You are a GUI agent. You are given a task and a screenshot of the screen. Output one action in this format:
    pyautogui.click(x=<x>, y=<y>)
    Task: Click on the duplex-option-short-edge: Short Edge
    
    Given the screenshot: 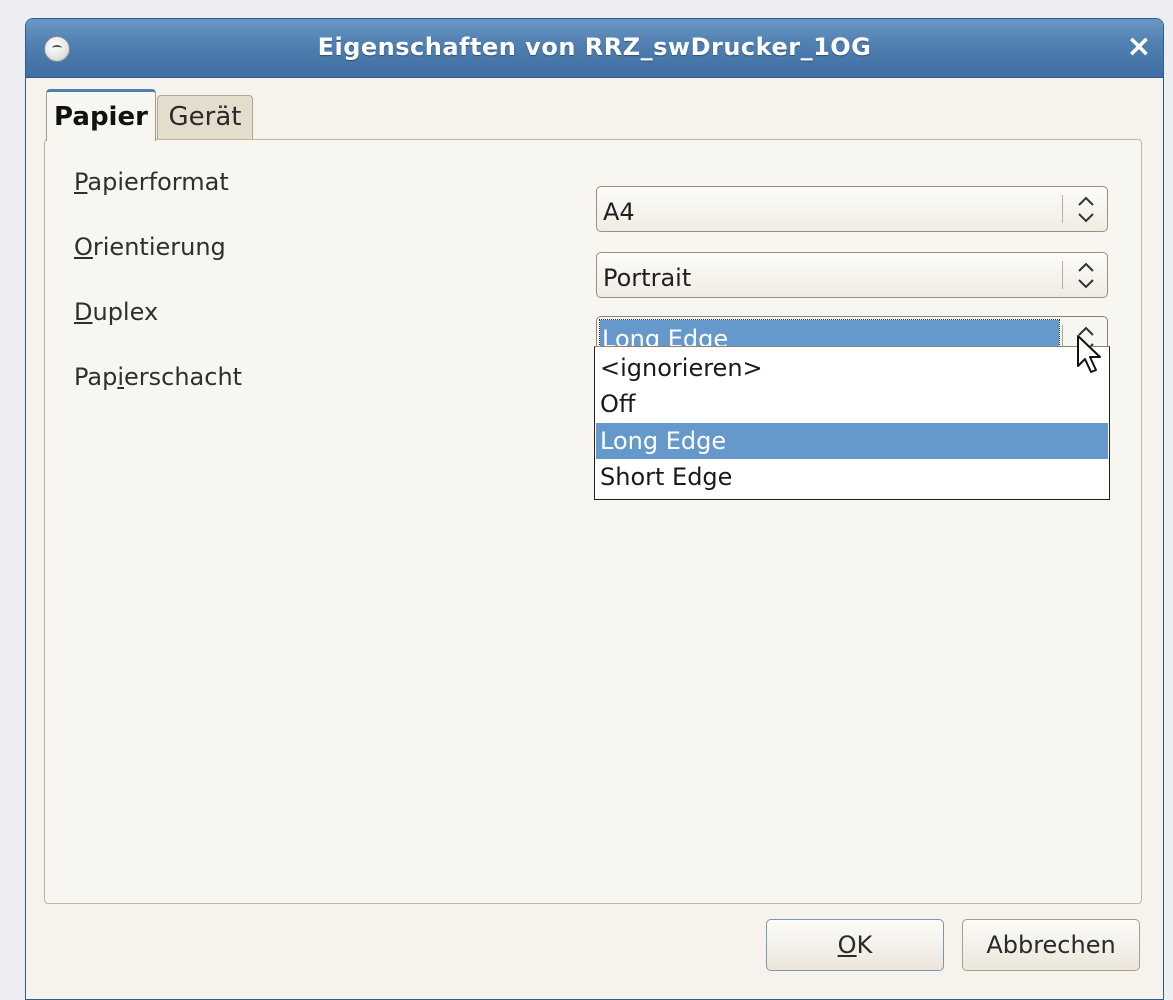 What is the action you would take?
    pyautogui.click(x=852, y=477)
    